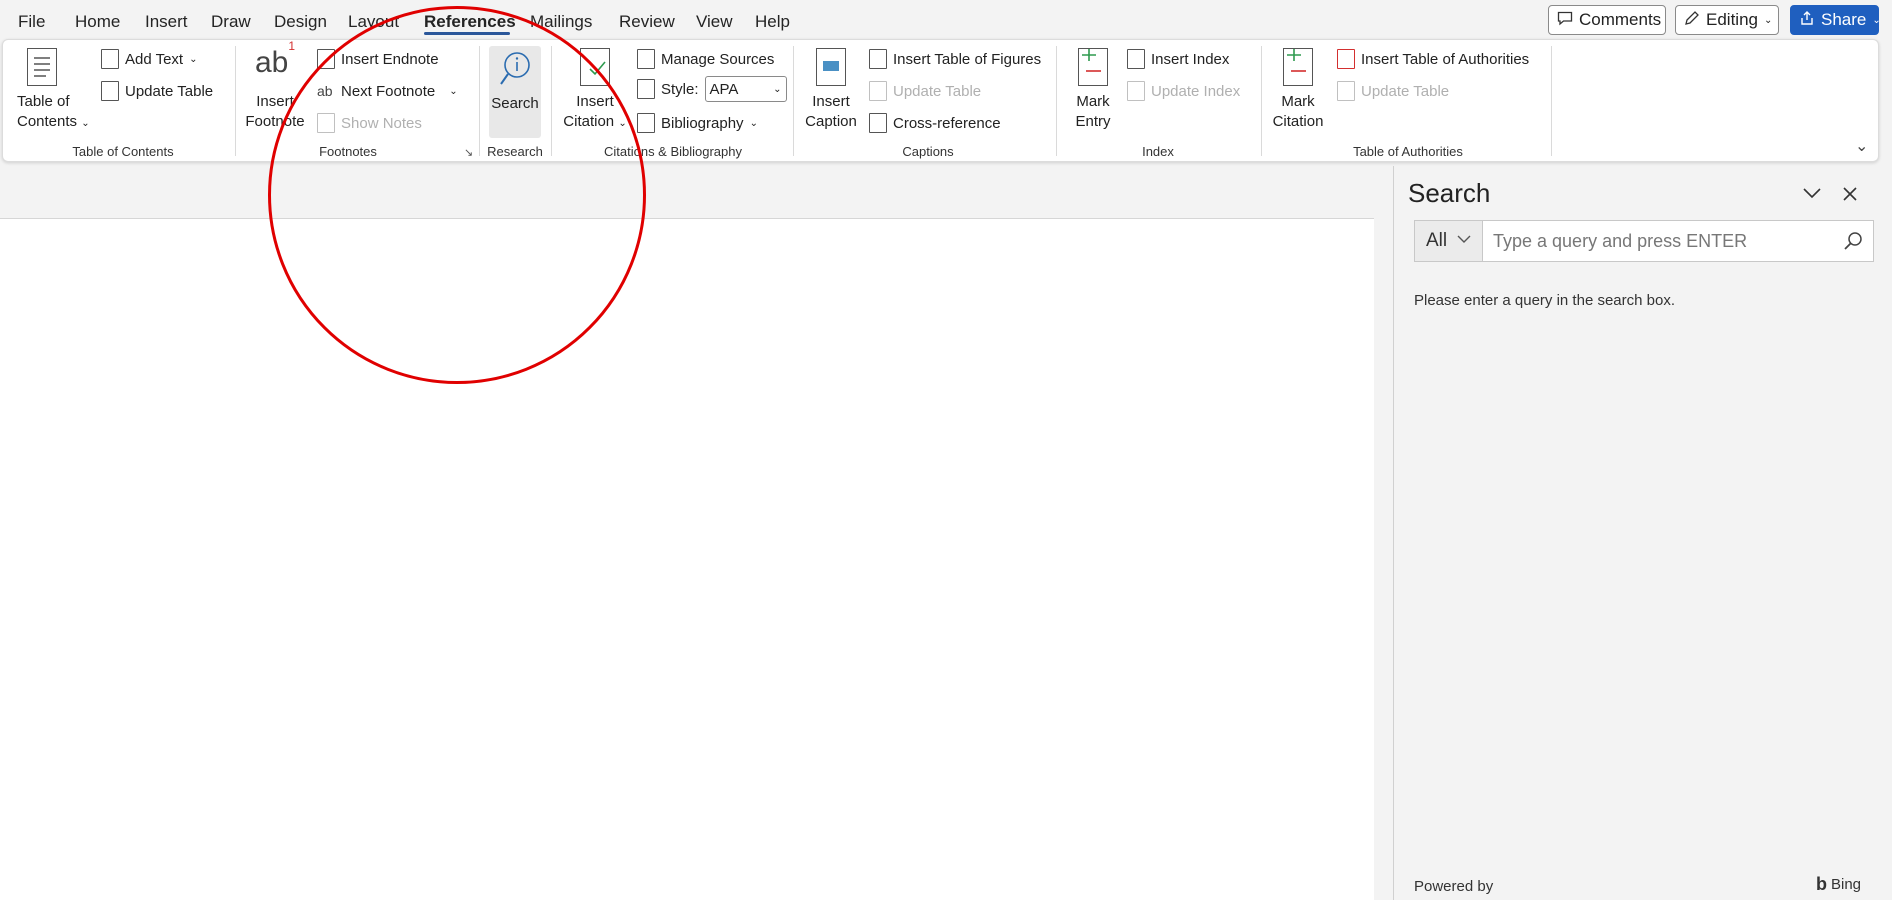 This screenshot has height=900, width=1892. What do you see at coordinates (31, 22) in the screenshot?
I see `menu-file: File` at bounding box center [31, 22].